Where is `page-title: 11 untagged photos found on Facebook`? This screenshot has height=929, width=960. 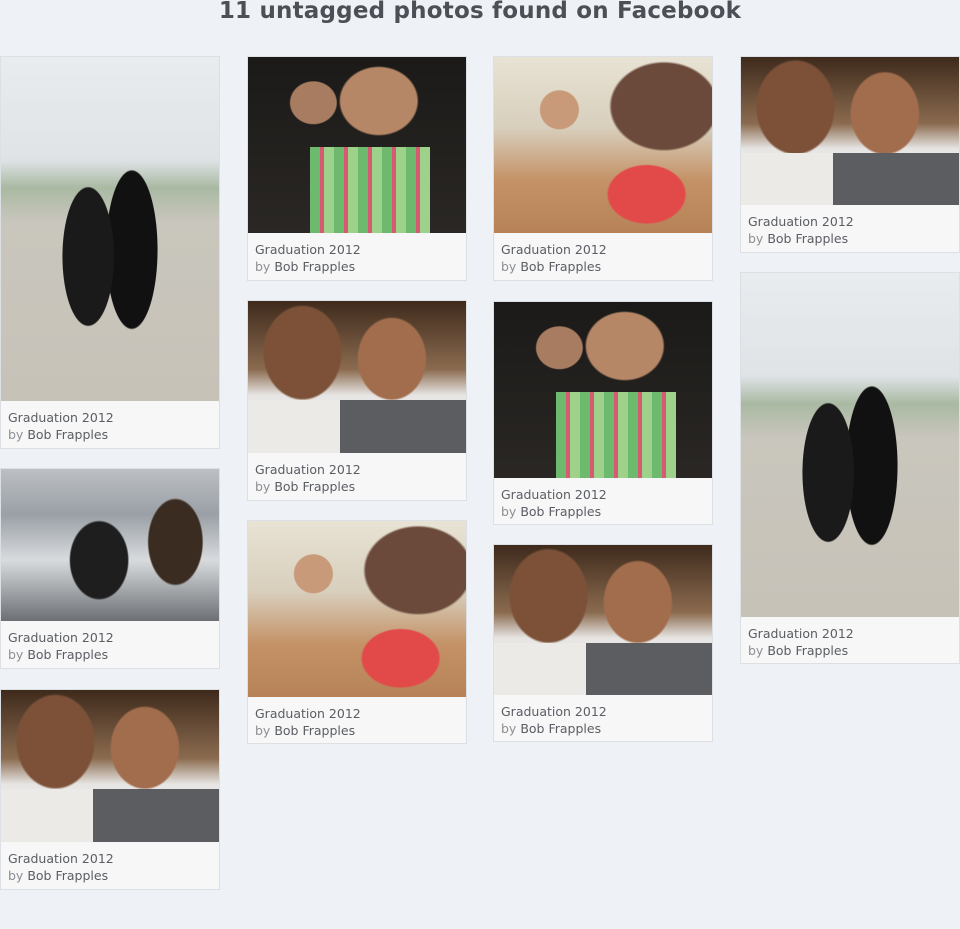 page-title: 11 untagged photos found on Facebook is located at coordinates (480, 12).